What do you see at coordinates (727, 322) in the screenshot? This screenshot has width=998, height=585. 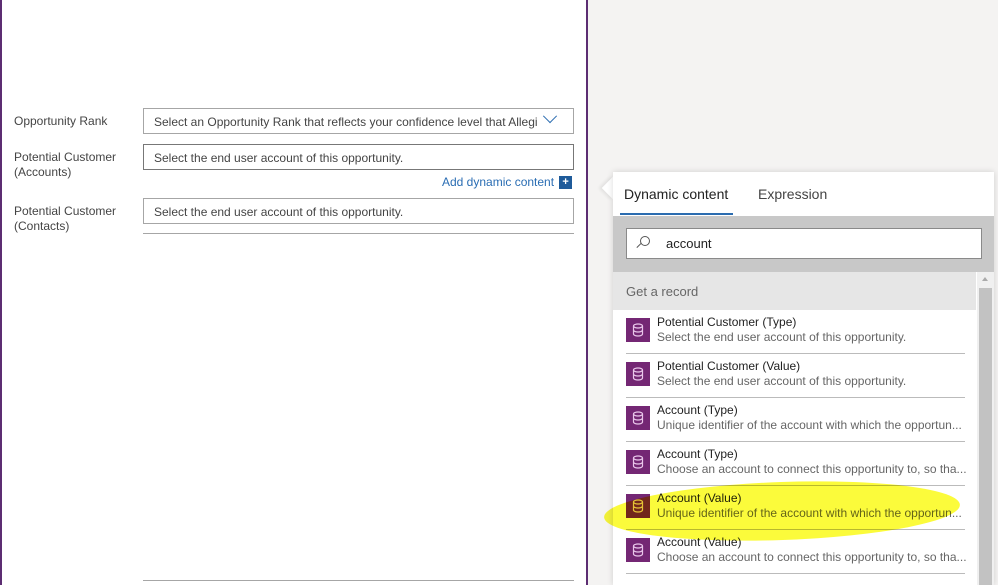 I see `item-title: Potential Customer (Type)` at bounding box center [727, 322].